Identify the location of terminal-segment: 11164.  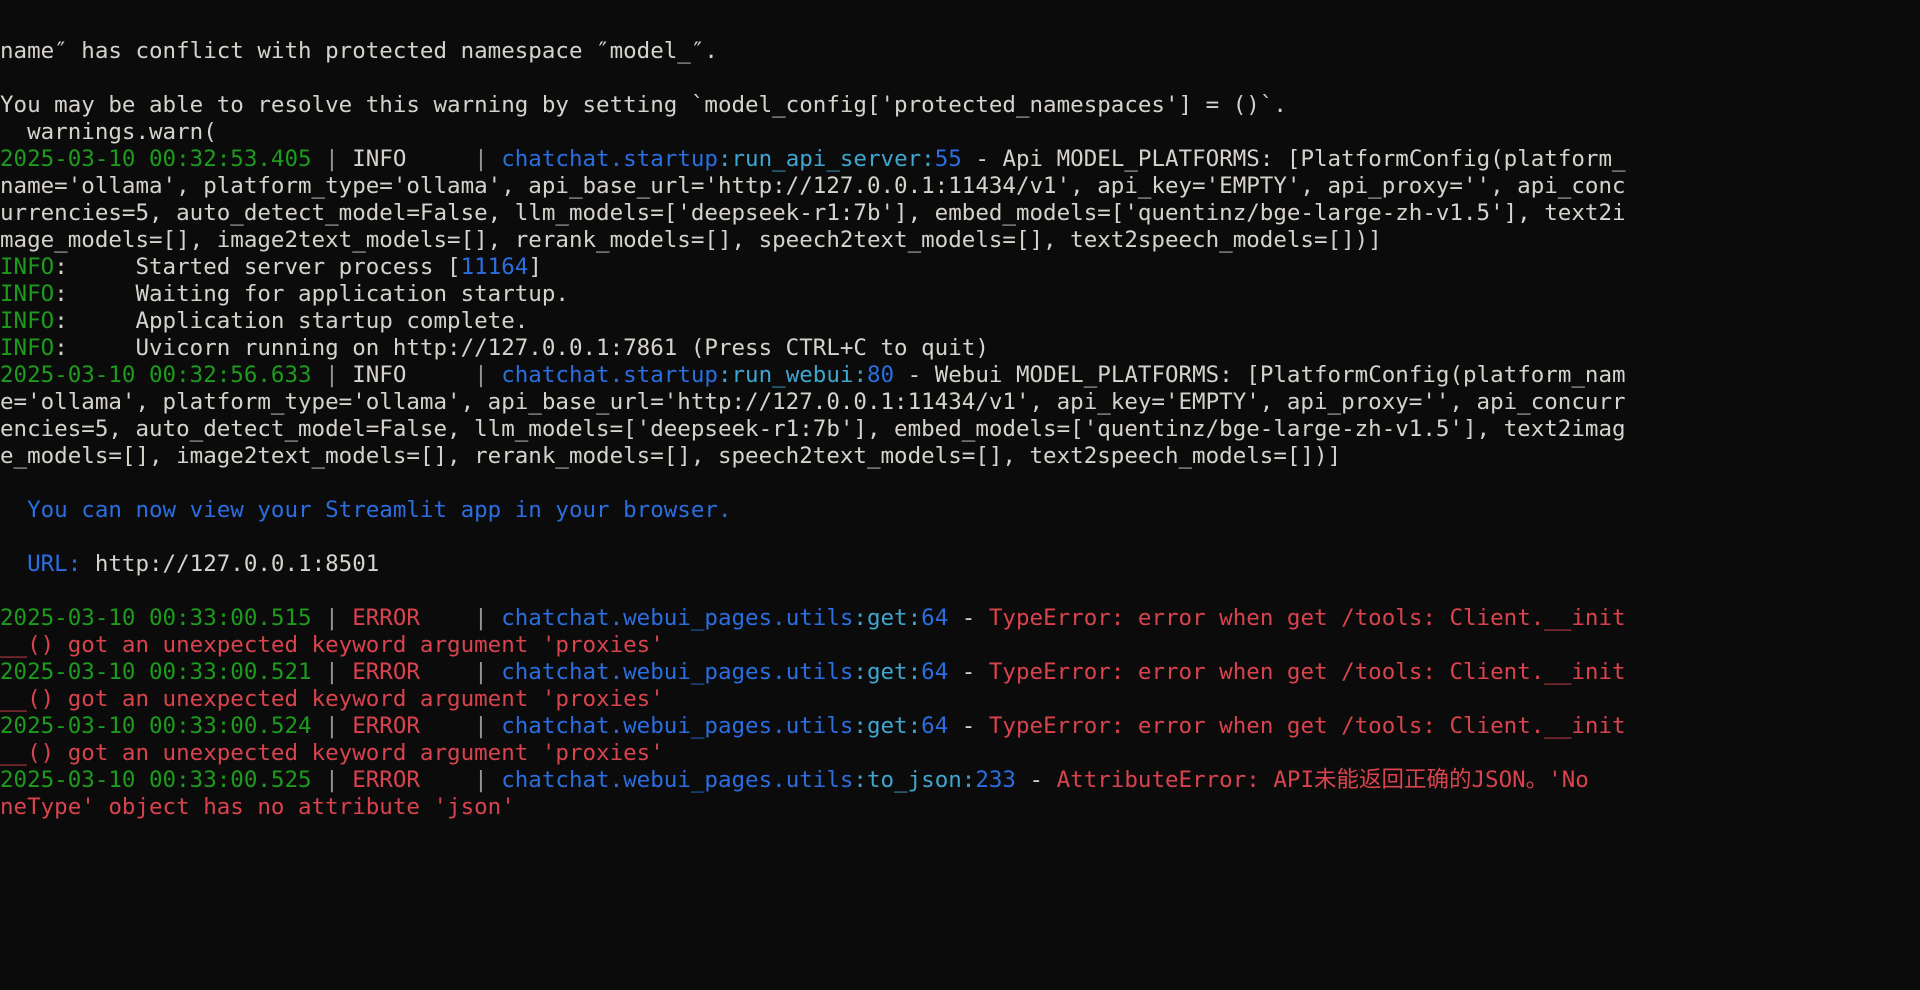
(494, 267).